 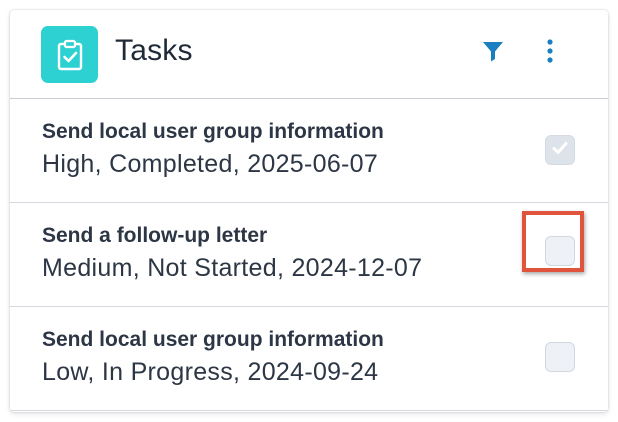 What do you see at coordinates (155, 235) in the screenshot?
I see `task-name: Send a follow-up letter` at bounding box center [155, 235].